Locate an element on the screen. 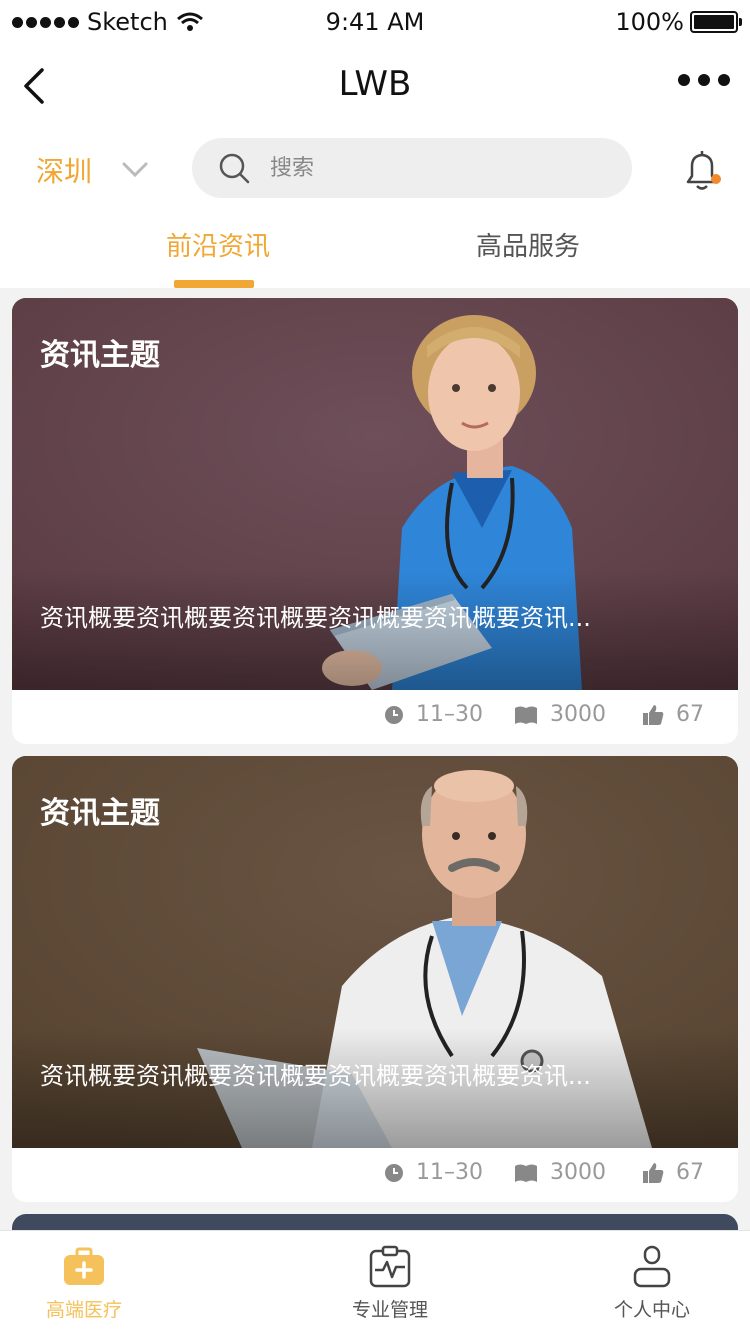 The width and height of the screenshot is (750, 1334). search-bar is located at coordinates (412, 168).